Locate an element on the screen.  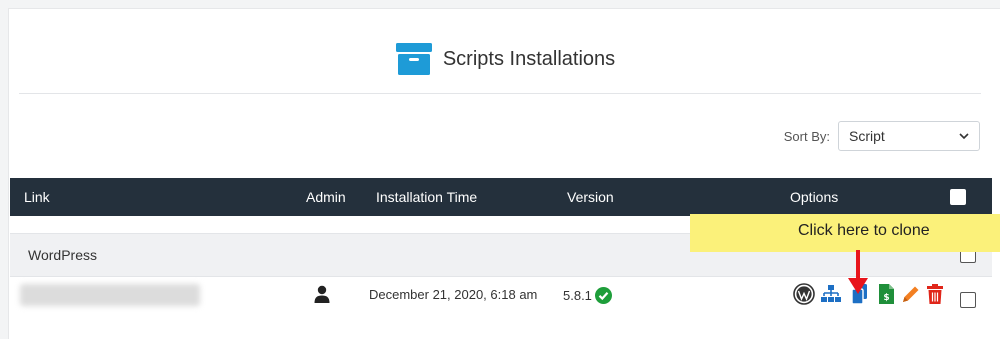
version-number: 5.8.1 is located at coordinates (577, 295).